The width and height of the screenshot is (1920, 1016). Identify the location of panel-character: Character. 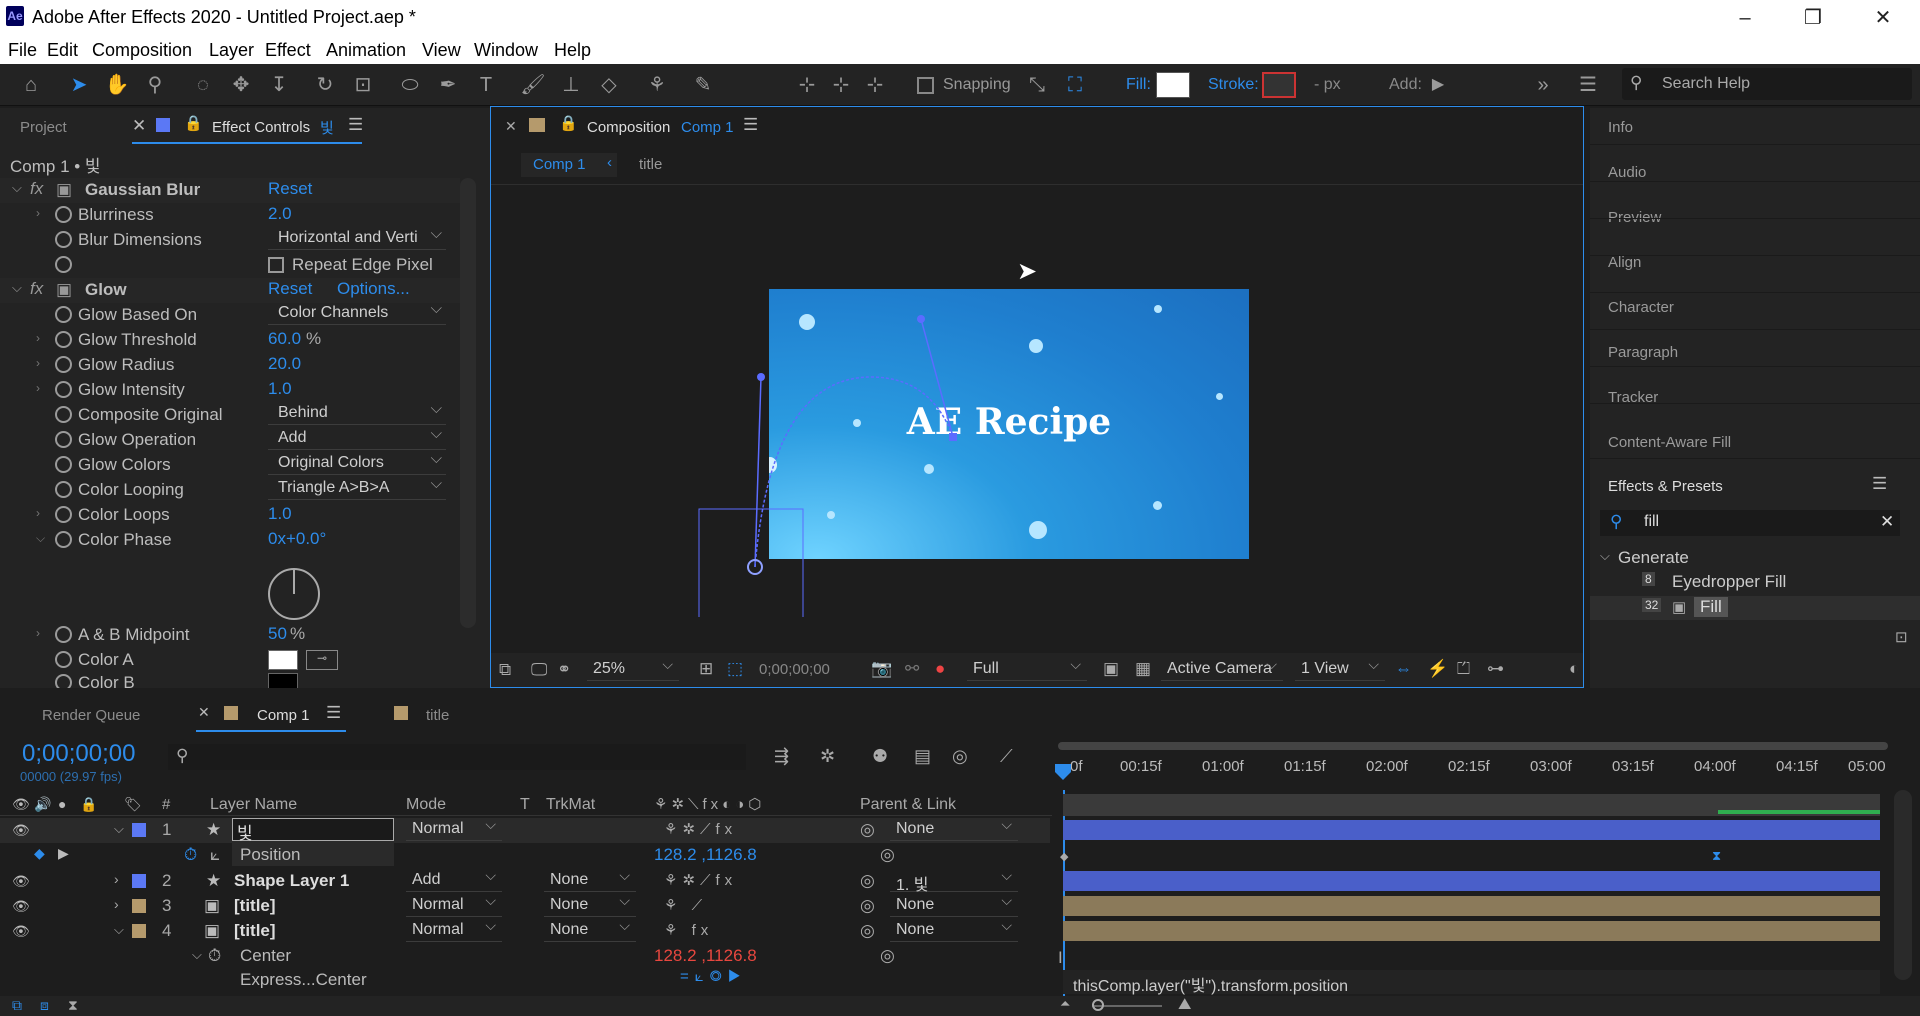
(1641, 307).